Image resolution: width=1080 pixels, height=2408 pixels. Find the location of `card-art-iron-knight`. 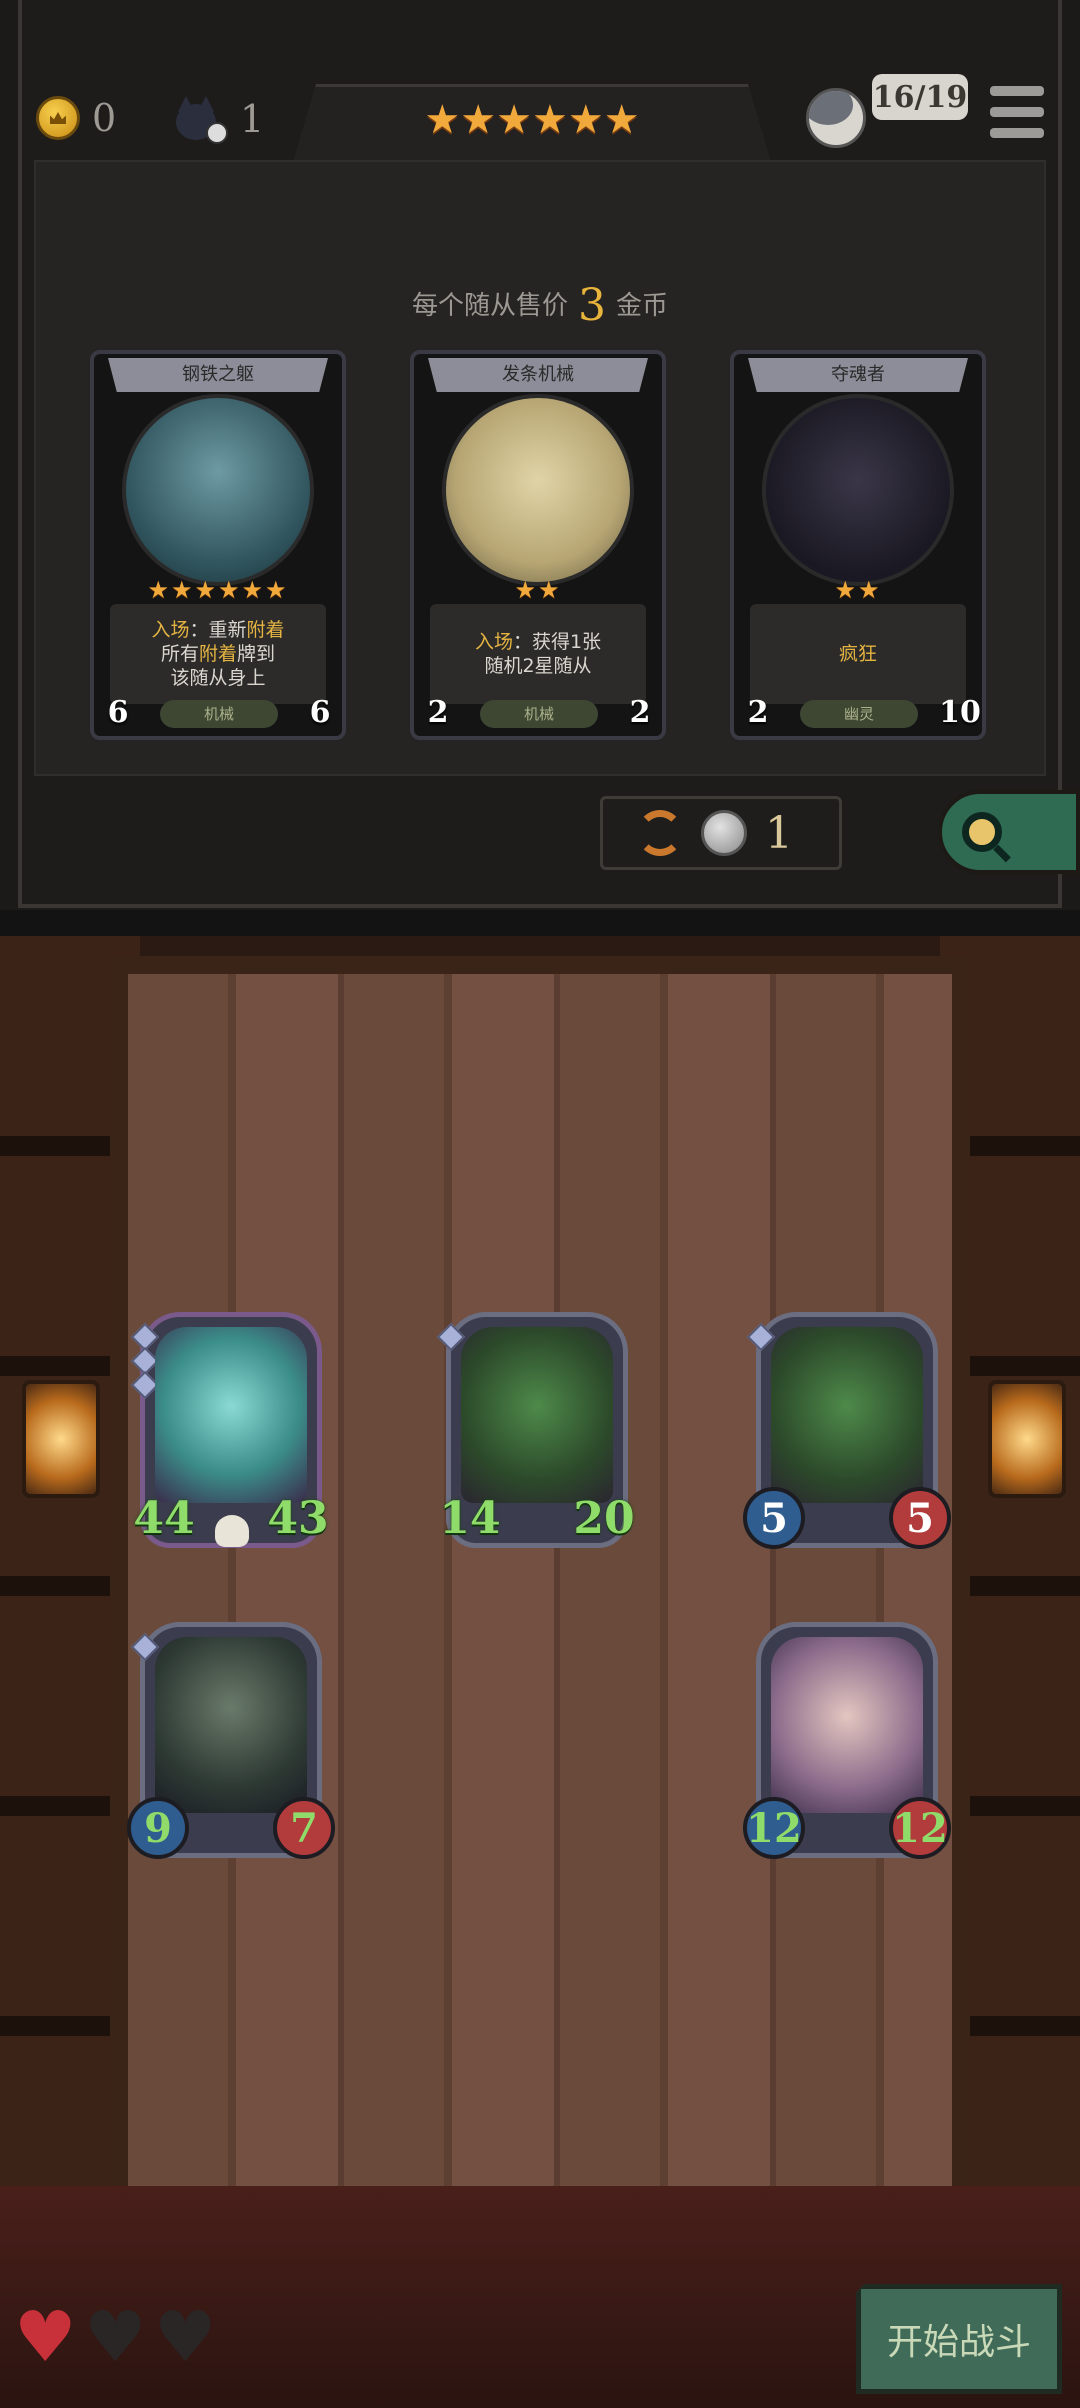

card-art-iron-knight is located at coordinates (218, 490).